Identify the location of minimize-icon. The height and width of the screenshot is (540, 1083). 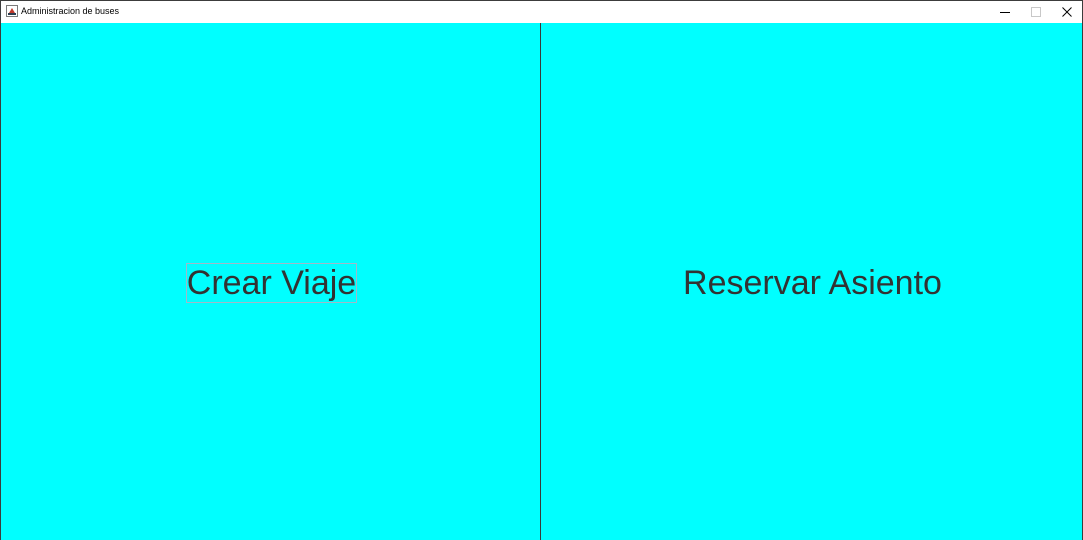
(1004, 12).